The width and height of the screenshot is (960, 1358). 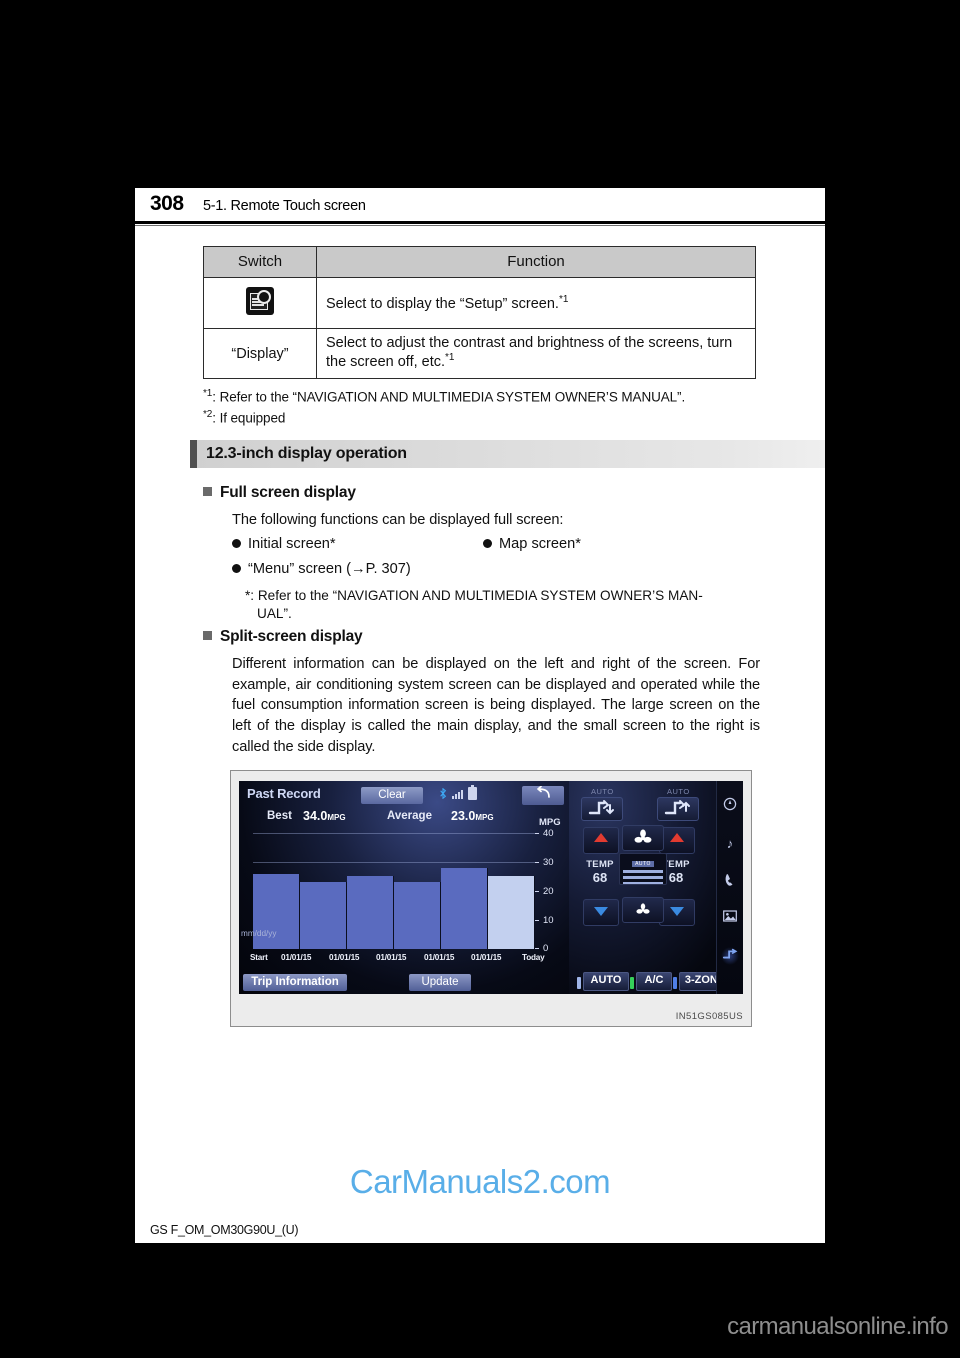 I want to click on back-button, so click(x=543, y=795).